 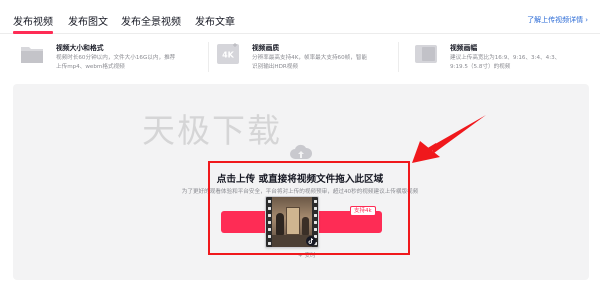 What do you see at coordinates (88, 20) in the screenshot?
I see `tab-publish-image-text: 发布图文` at bounding box center [88, 20].